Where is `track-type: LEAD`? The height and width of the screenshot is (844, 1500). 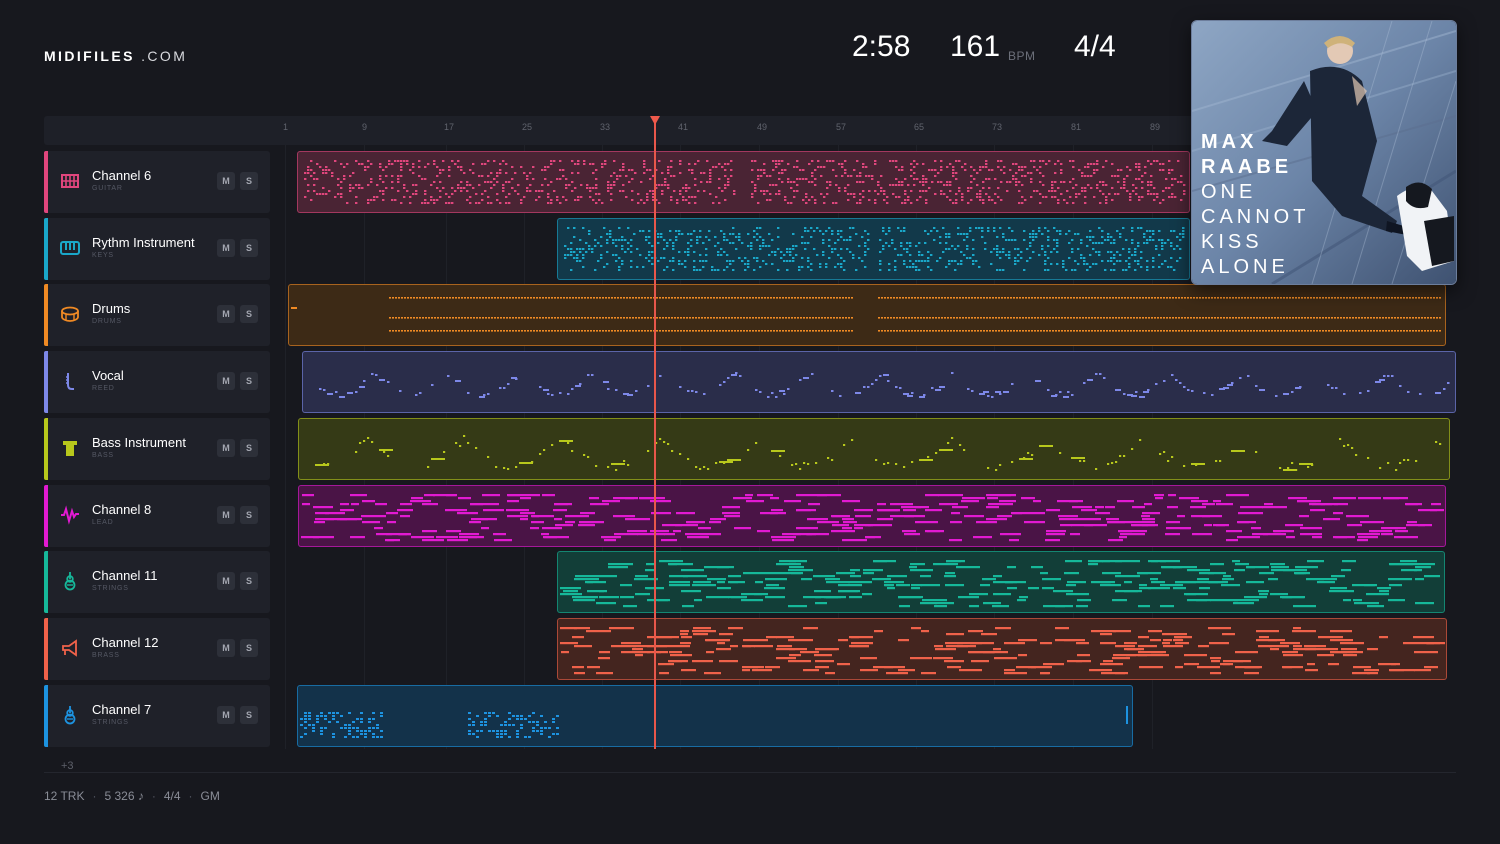
track-type: LEAD is located at coordinates (103, 522).